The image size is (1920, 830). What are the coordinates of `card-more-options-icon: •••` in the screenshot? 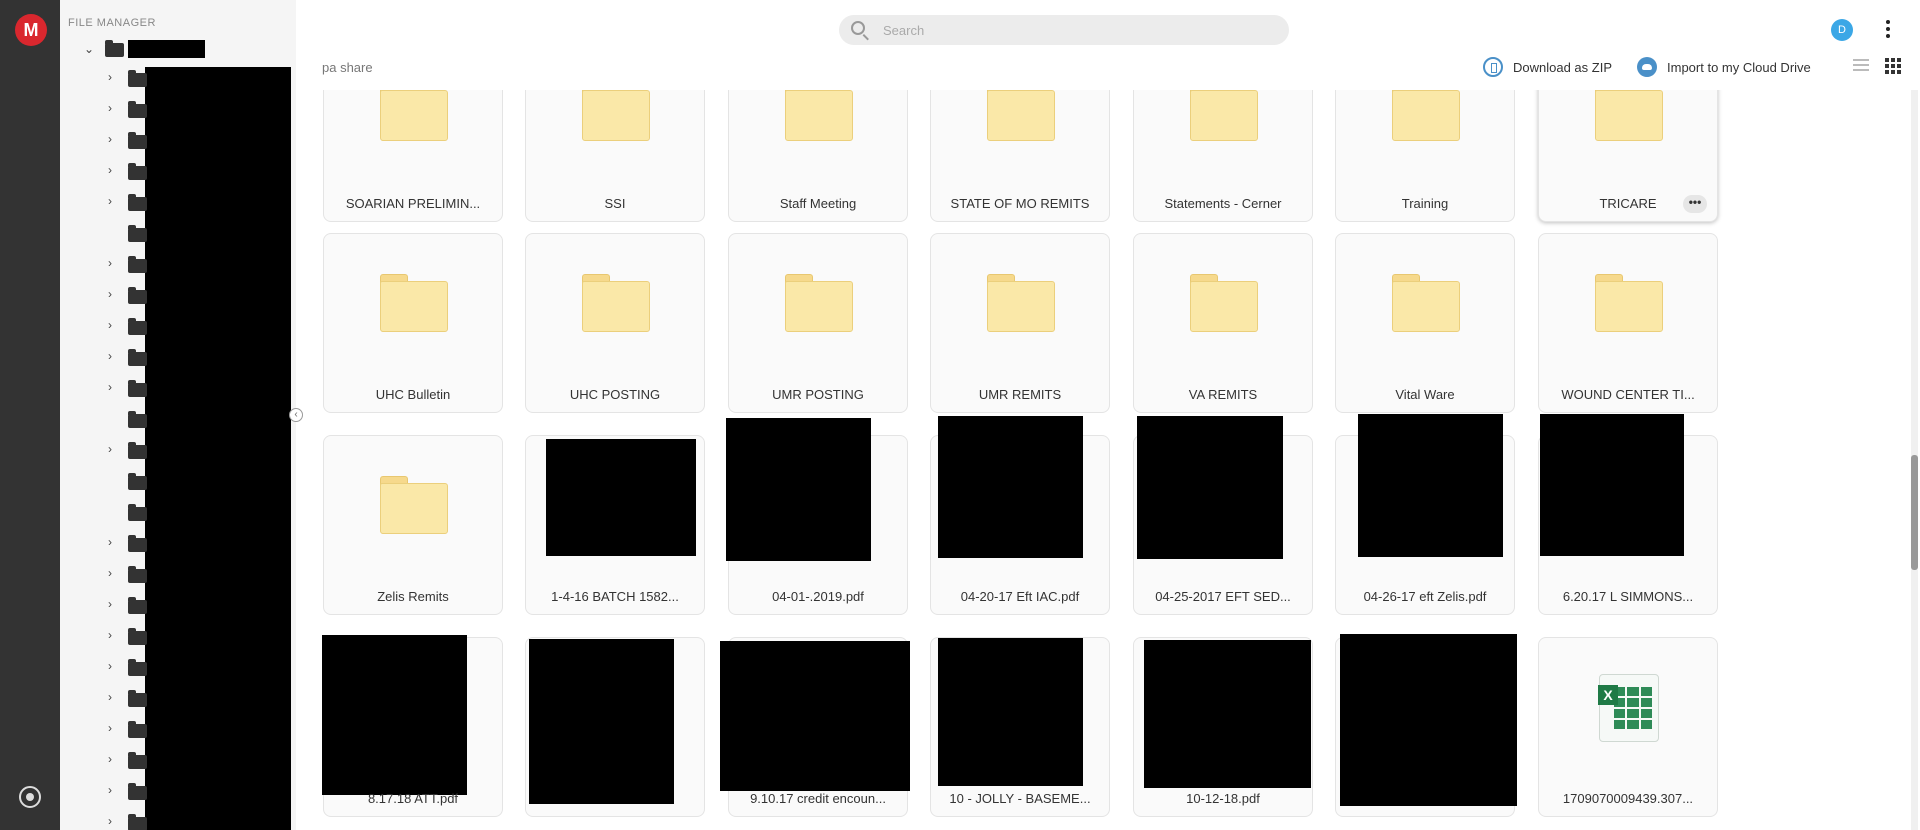 It's located at (1695, 204).